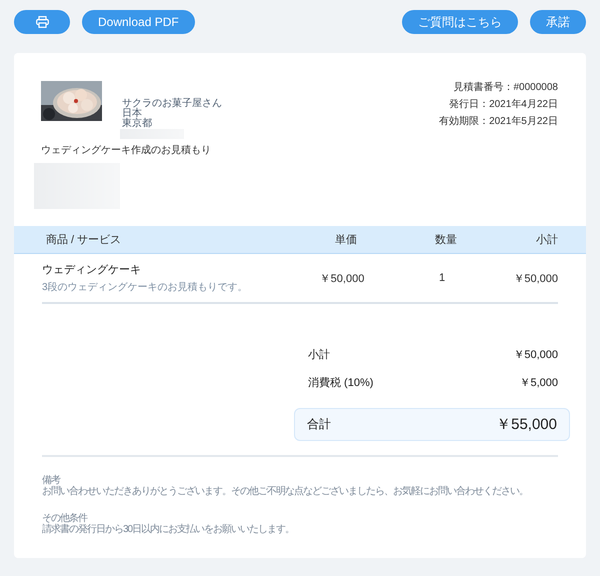 This screenshot has height=576, width=600. I want to click on column-header: 数量, so click(446, 240).